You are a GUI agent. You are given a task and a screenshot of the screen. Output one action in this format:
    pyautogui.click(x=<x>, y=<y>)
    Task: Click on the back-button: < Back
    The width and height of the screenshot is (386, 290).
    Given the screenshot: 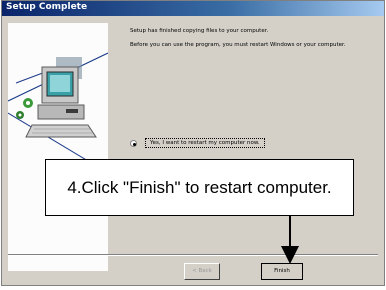 What is the action you would take?
    pyautogui.click(x=202, y=271)
    